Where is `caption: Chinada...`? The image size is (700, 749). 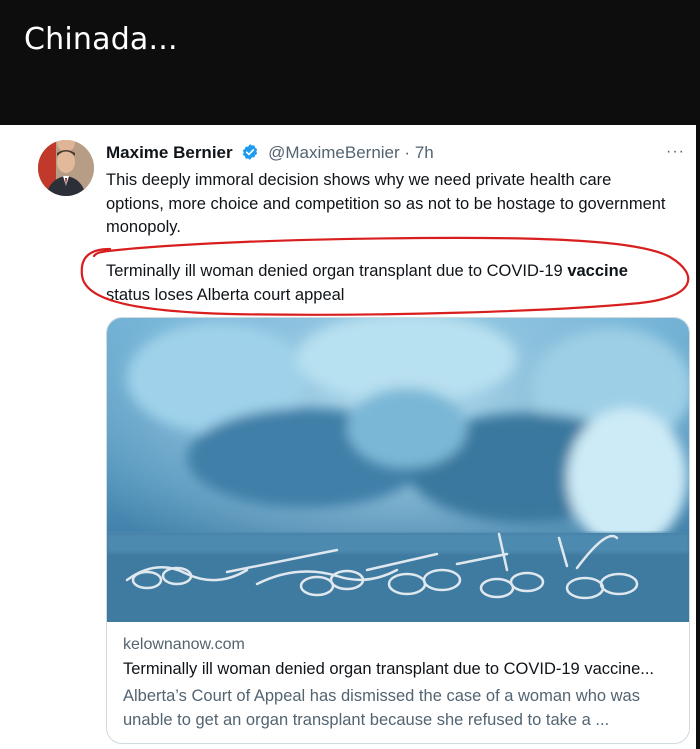
caption: Chinada... is located at coordinates (101, 39).